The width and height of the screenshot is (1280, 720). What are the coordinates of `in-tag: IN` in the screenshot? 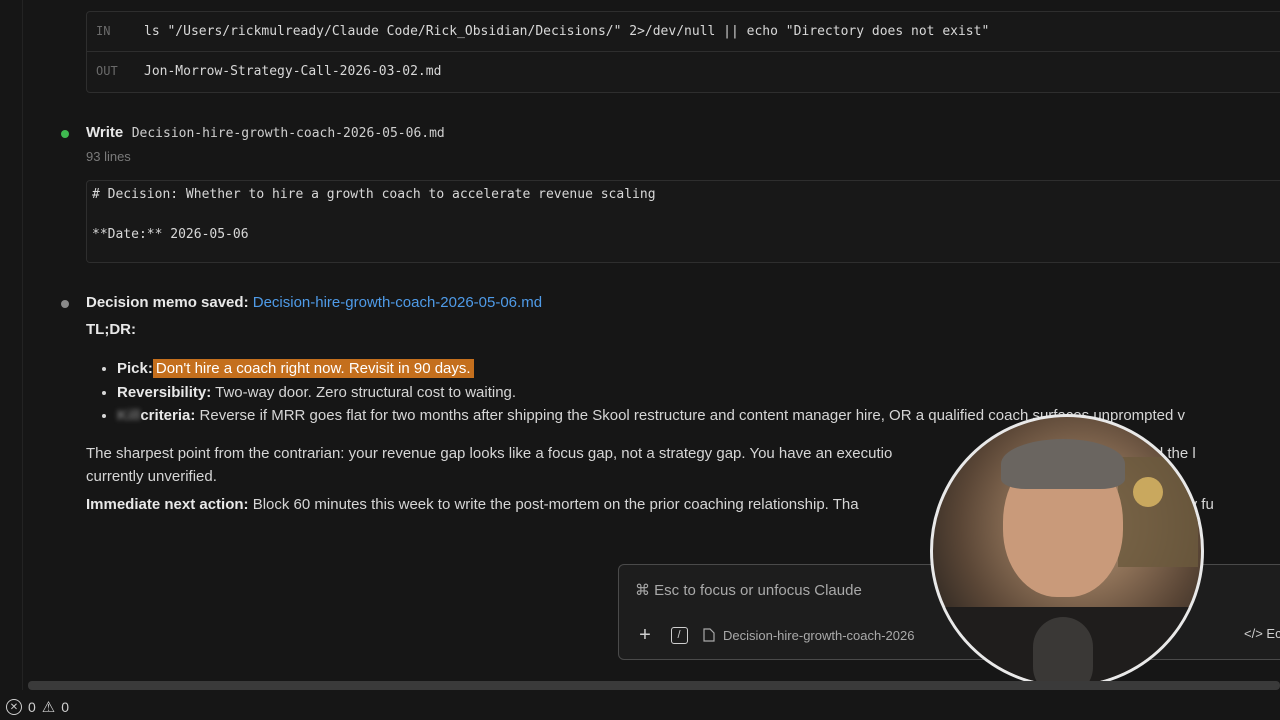 It's located at (103, 31).